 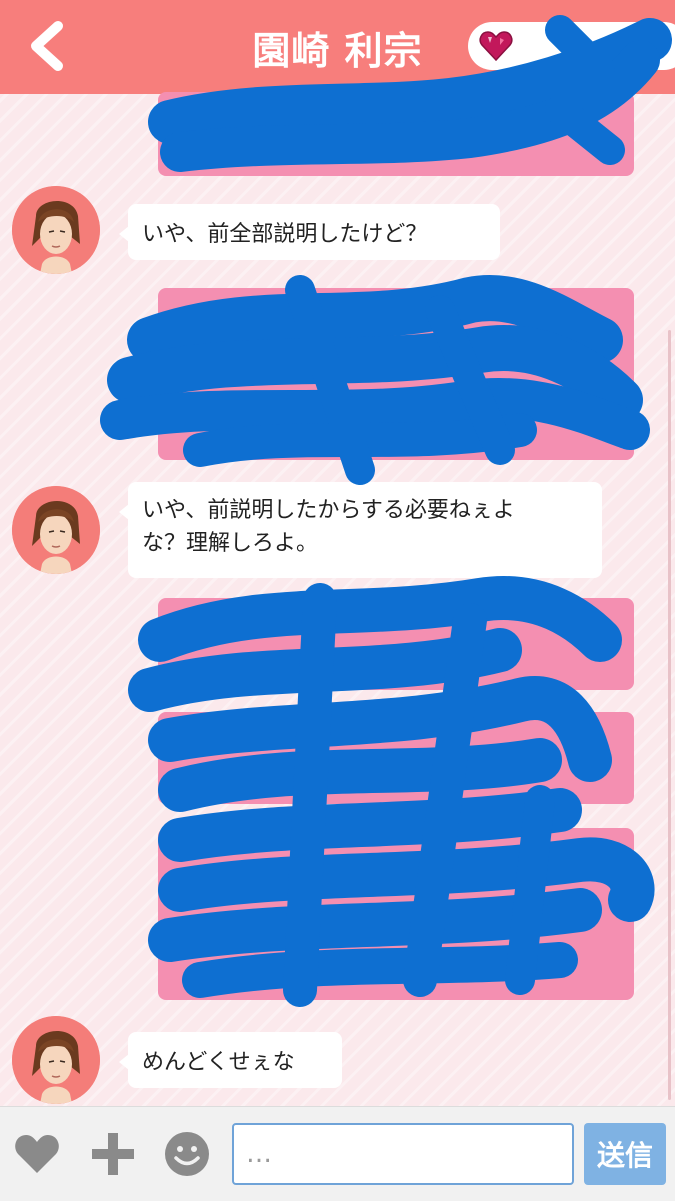 I want to click on add-button, so click(x=113, y=1154).